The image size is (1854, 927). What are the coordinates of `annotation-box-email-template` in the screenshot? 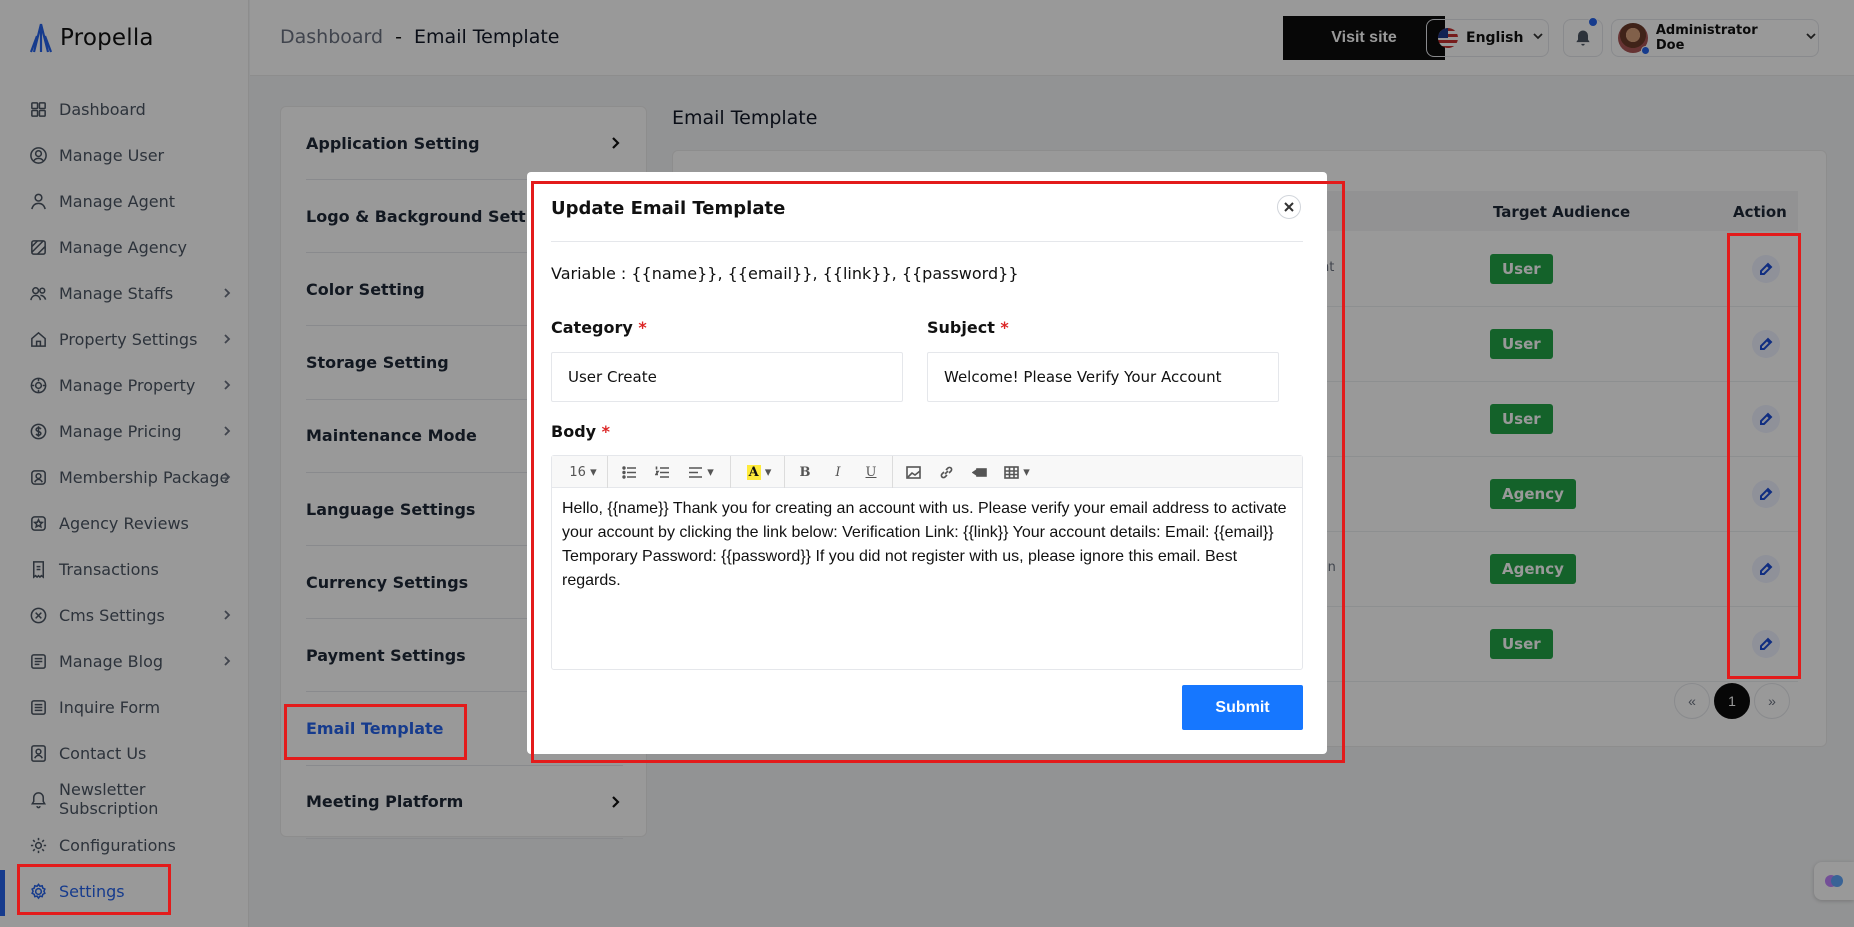 It's located at (375, 732).